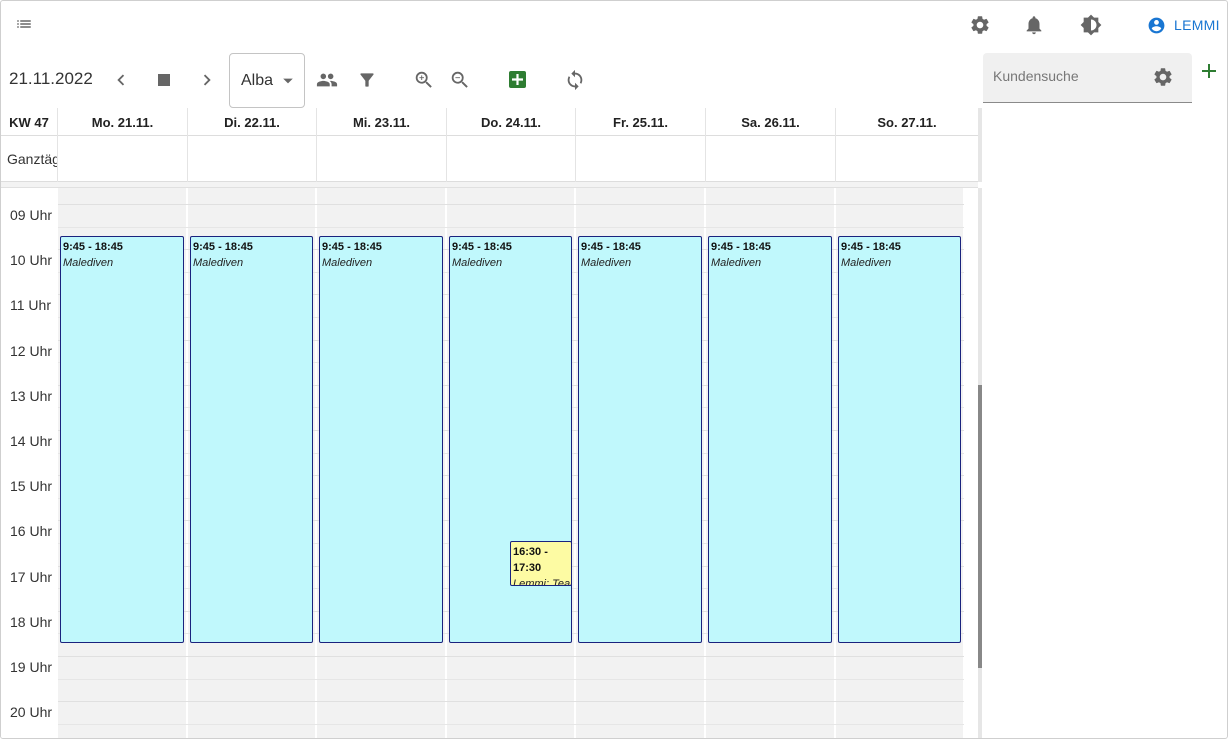 Image resolution: width=1228 pixels, height=739 pixels. I want to click on day-header: Sa. 26.11., so click(771, 122).